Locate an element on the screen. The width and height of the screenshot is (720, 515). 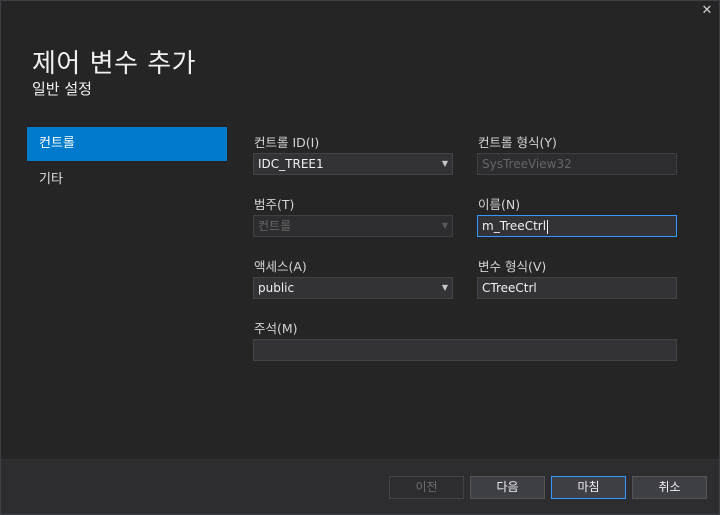
name-value: m_TreeCtrl is located at coordinates (514, 226).